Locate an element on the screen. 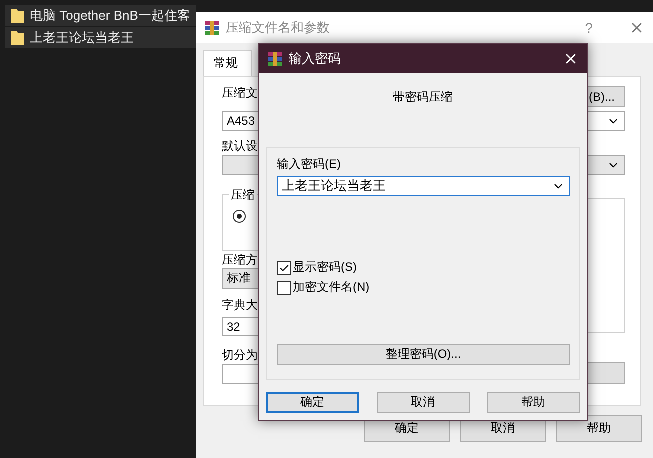 The height and width of the screenshot is (458, 653). window-title: 压缩文件名和参数 is located at coordinates (278, 27).